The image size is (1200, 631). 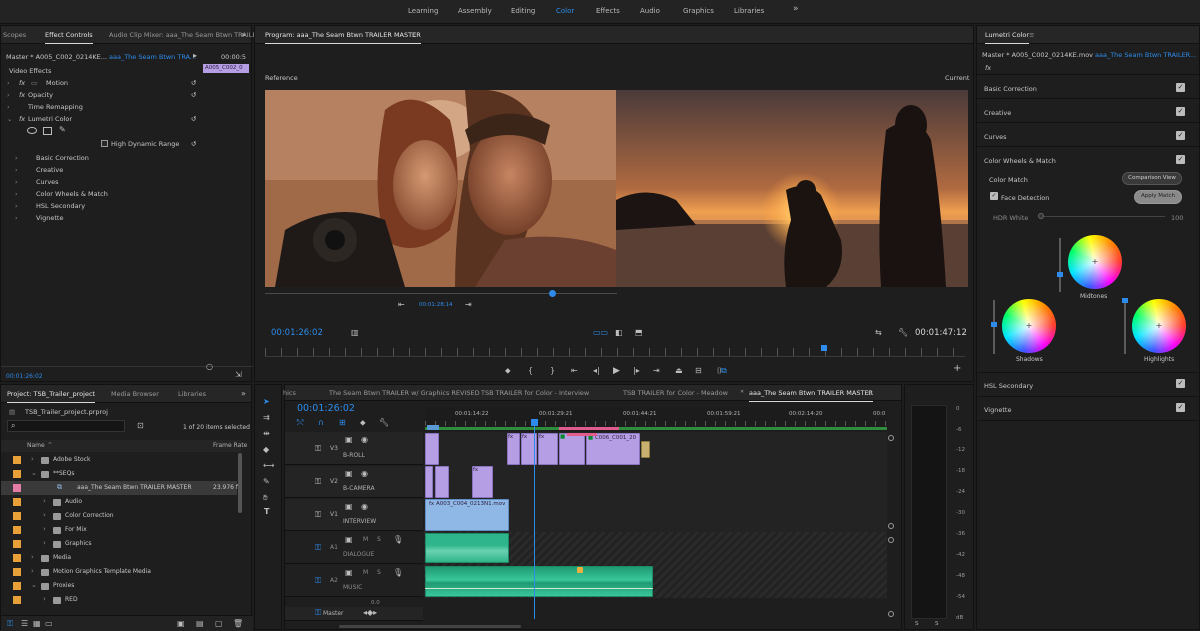 What do you see at coordinates (24, 376) in the screenshot?
I see `ec-timecode: 00:01:26:02` at bounding box center [24, 376].